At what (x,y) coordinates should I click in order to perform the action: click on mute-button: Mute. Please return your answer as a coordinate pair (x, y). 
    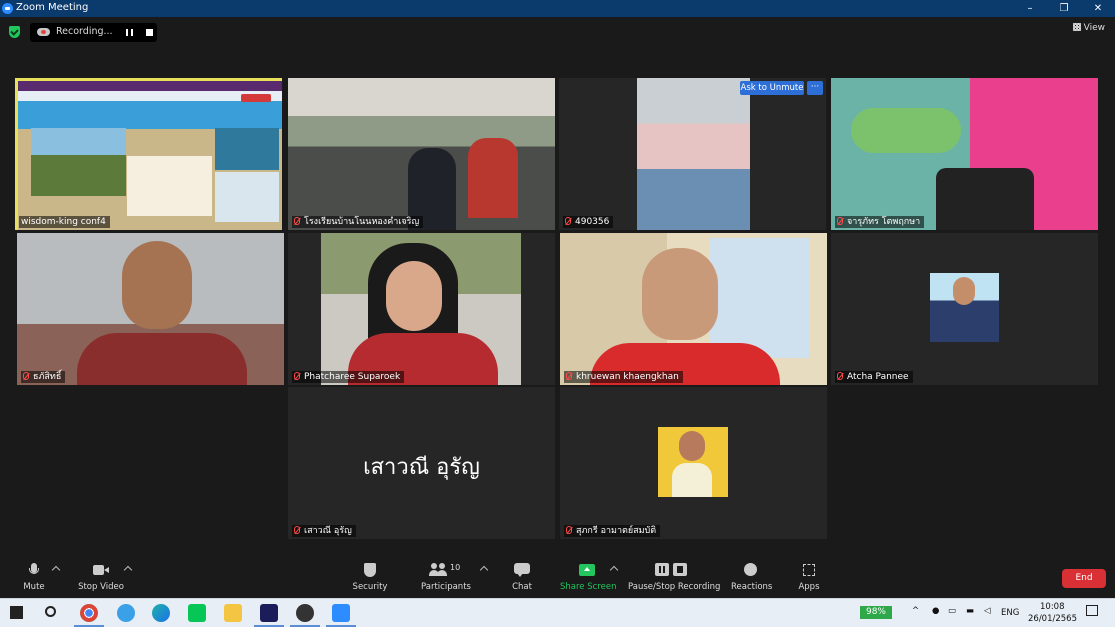
    Looking at the image, I should click on (34, 577).